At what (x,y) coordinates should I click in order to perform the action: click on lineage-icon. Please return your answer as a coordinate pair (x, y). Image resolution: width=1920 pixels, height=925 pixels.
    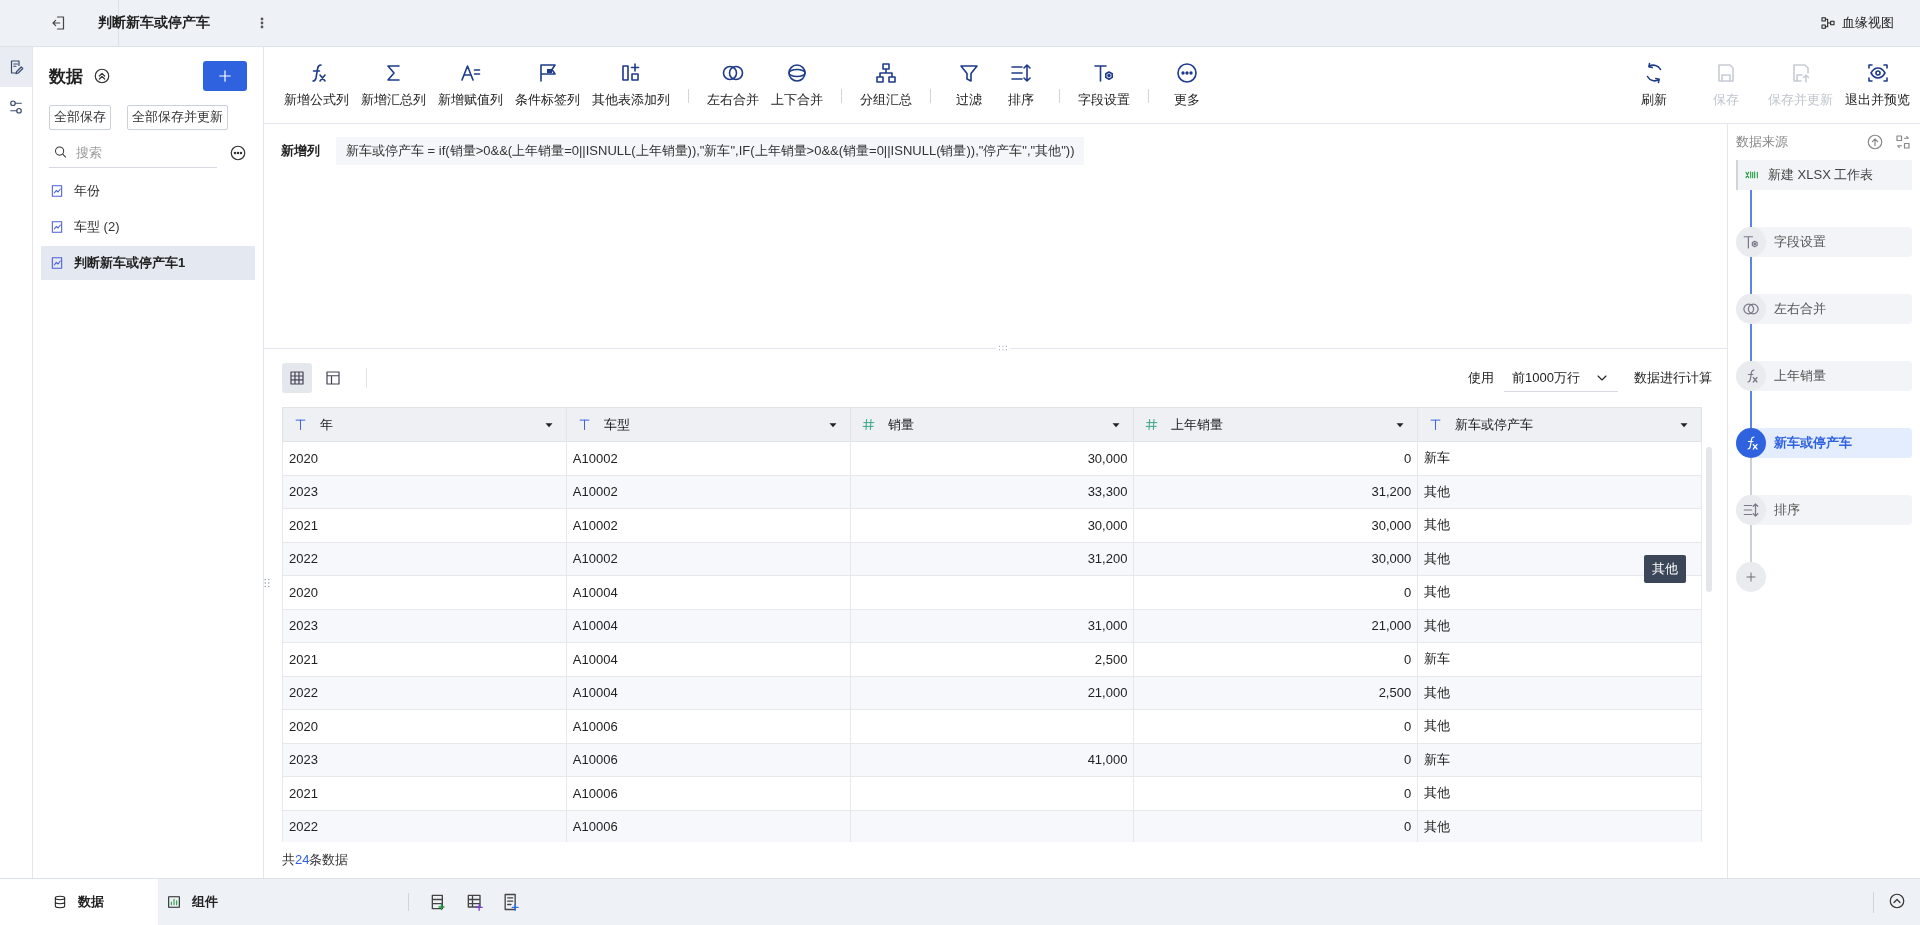
    Looking at the image, I should click on (1828, 23).